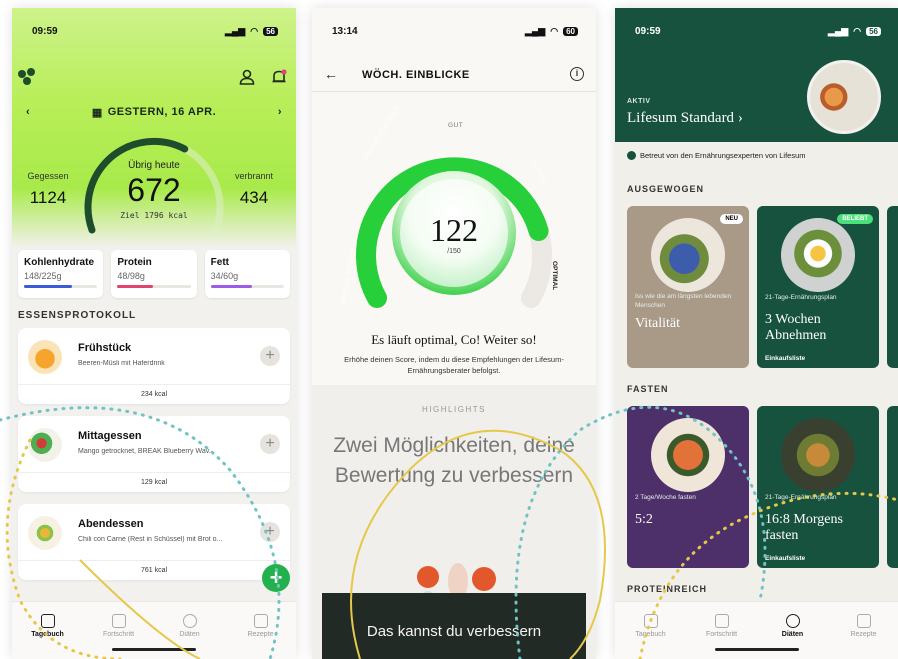 Image resolution: width=898 pixels, height=659 pixels. I want to click on macro-card-fat: Fett 34/60g, so click(247, 274).